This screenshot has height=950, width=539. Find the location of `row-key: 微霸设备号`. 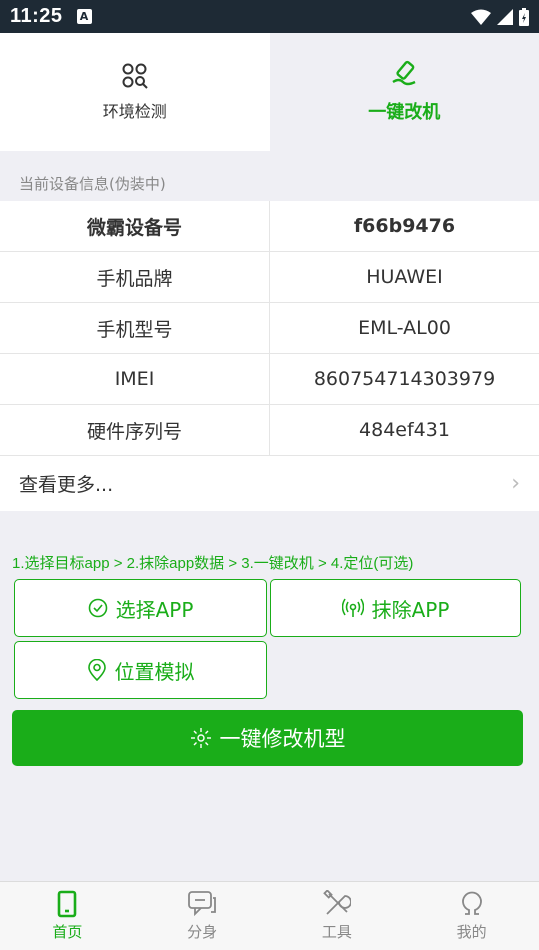

row-key: 微霸设备号 is located at coordinates (135, 226).